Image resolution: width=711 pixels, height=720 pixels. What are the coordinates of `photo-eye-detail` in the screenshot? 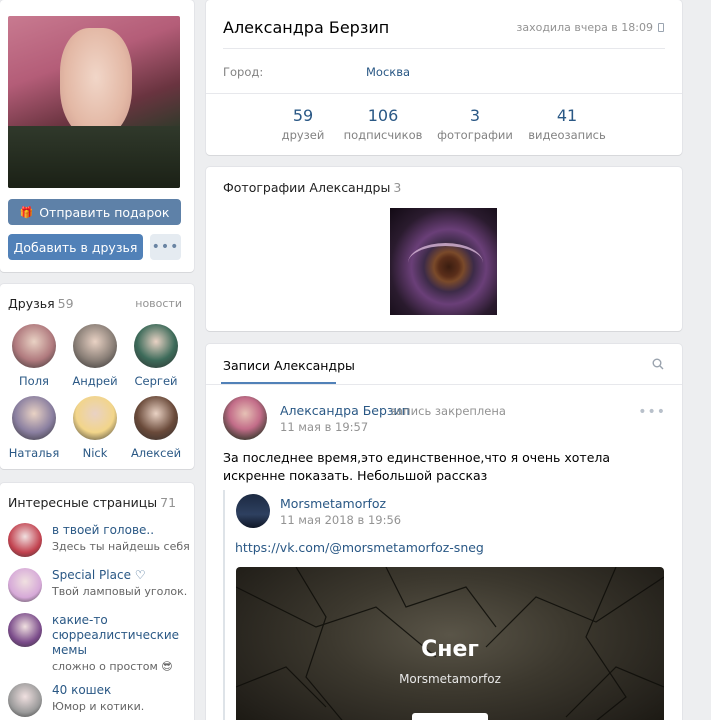 It's located at (445, 263).